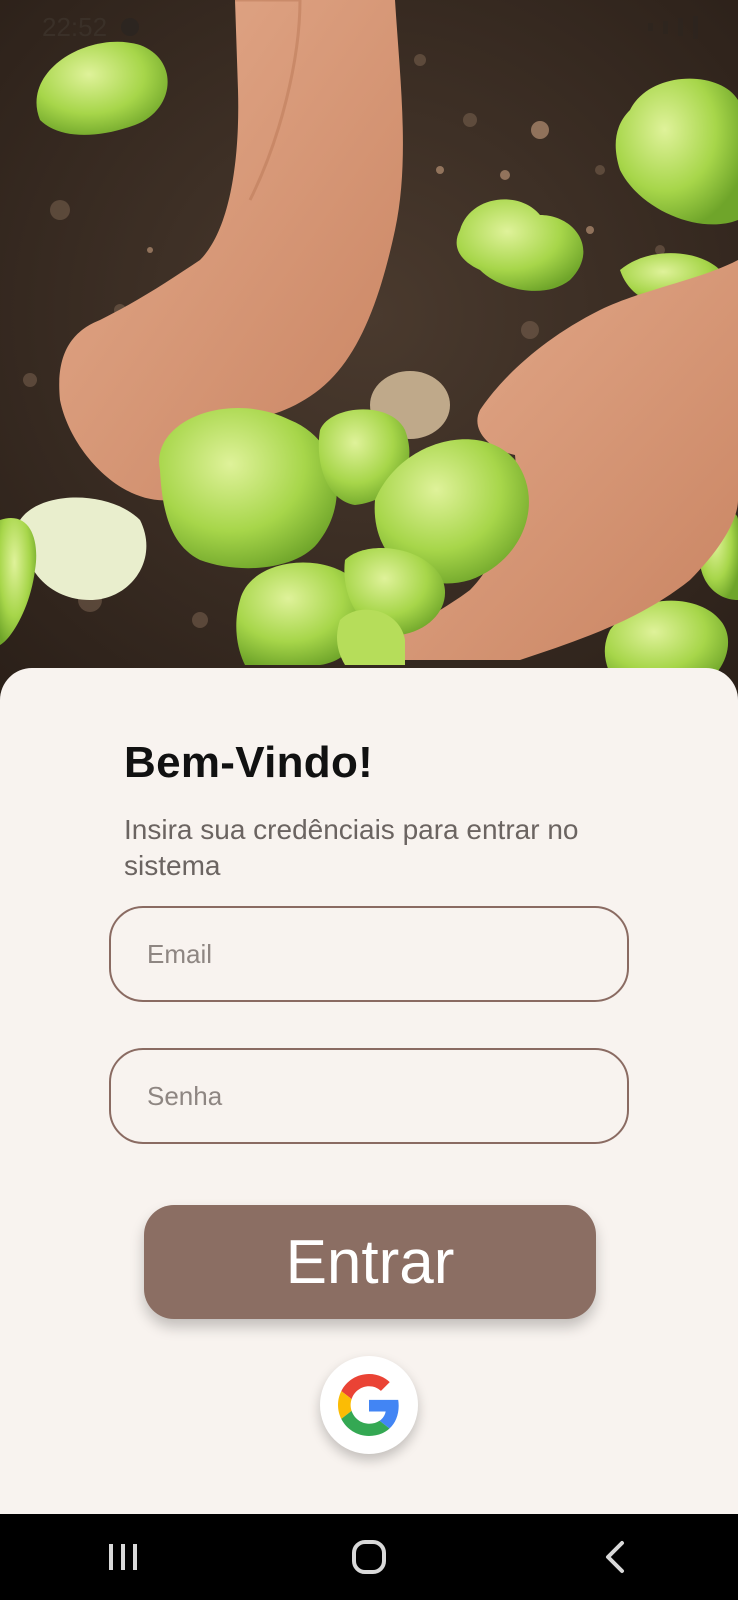 The image size is (738, 1600). I want to click on password-field, so click(369, 1096).